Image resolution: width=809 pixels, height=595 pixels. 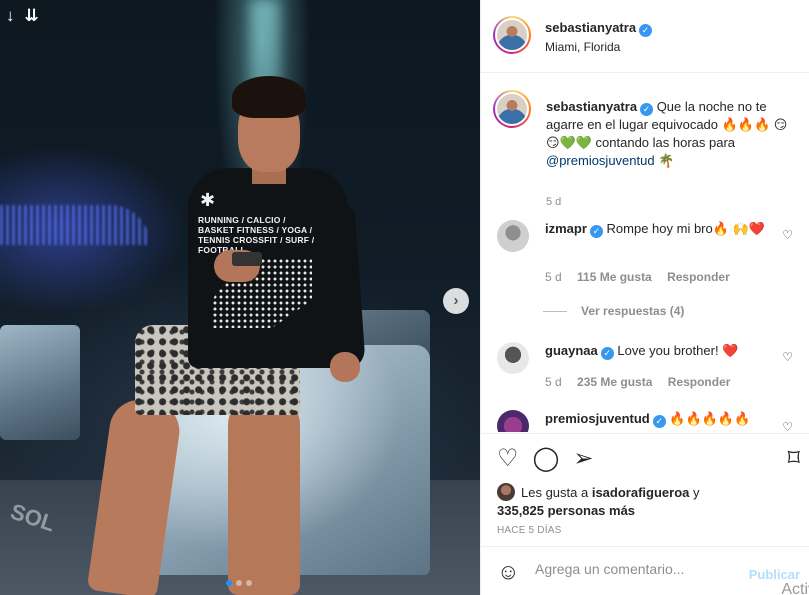 I want to click on action-icons: ♡ ◯ ➢, so click(x=545, y=459).